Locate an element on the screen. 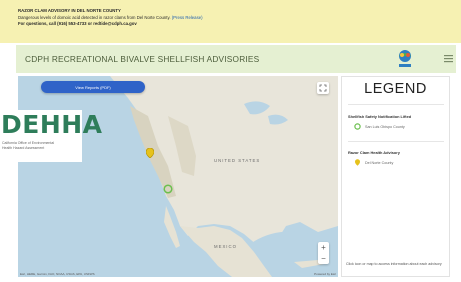  legend-item-label: San Luis Obispo County is located at coordinates (385, 126).